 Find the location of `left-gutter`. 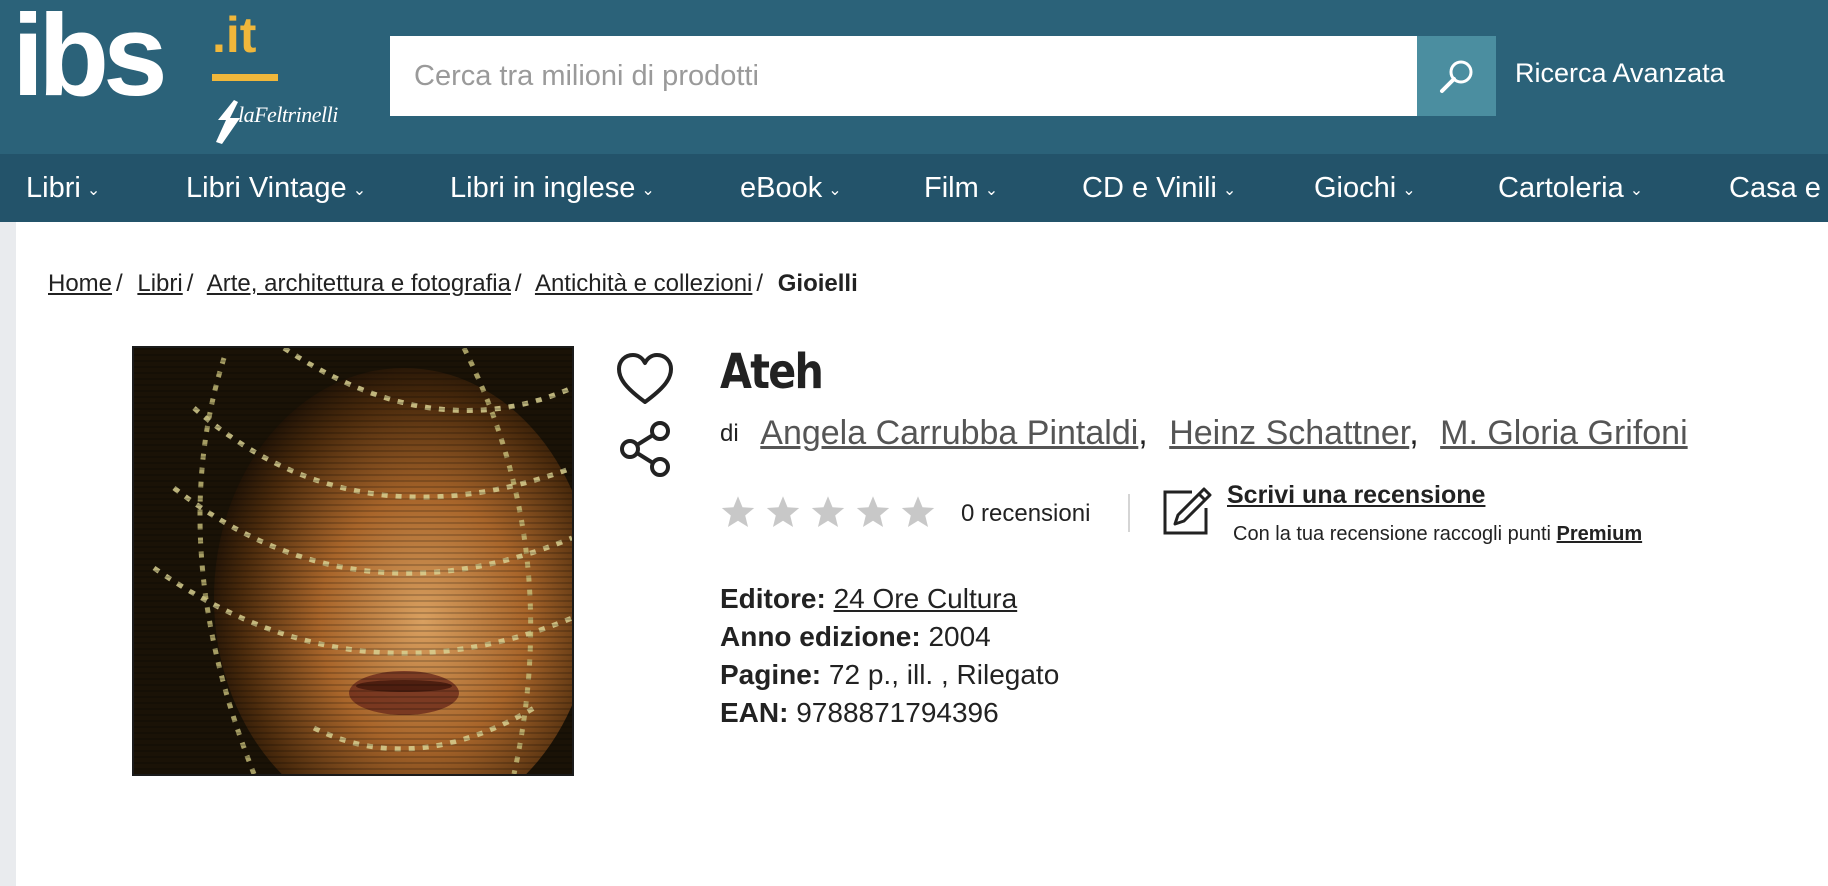

left-gutter is located at coordinates (8, 554).